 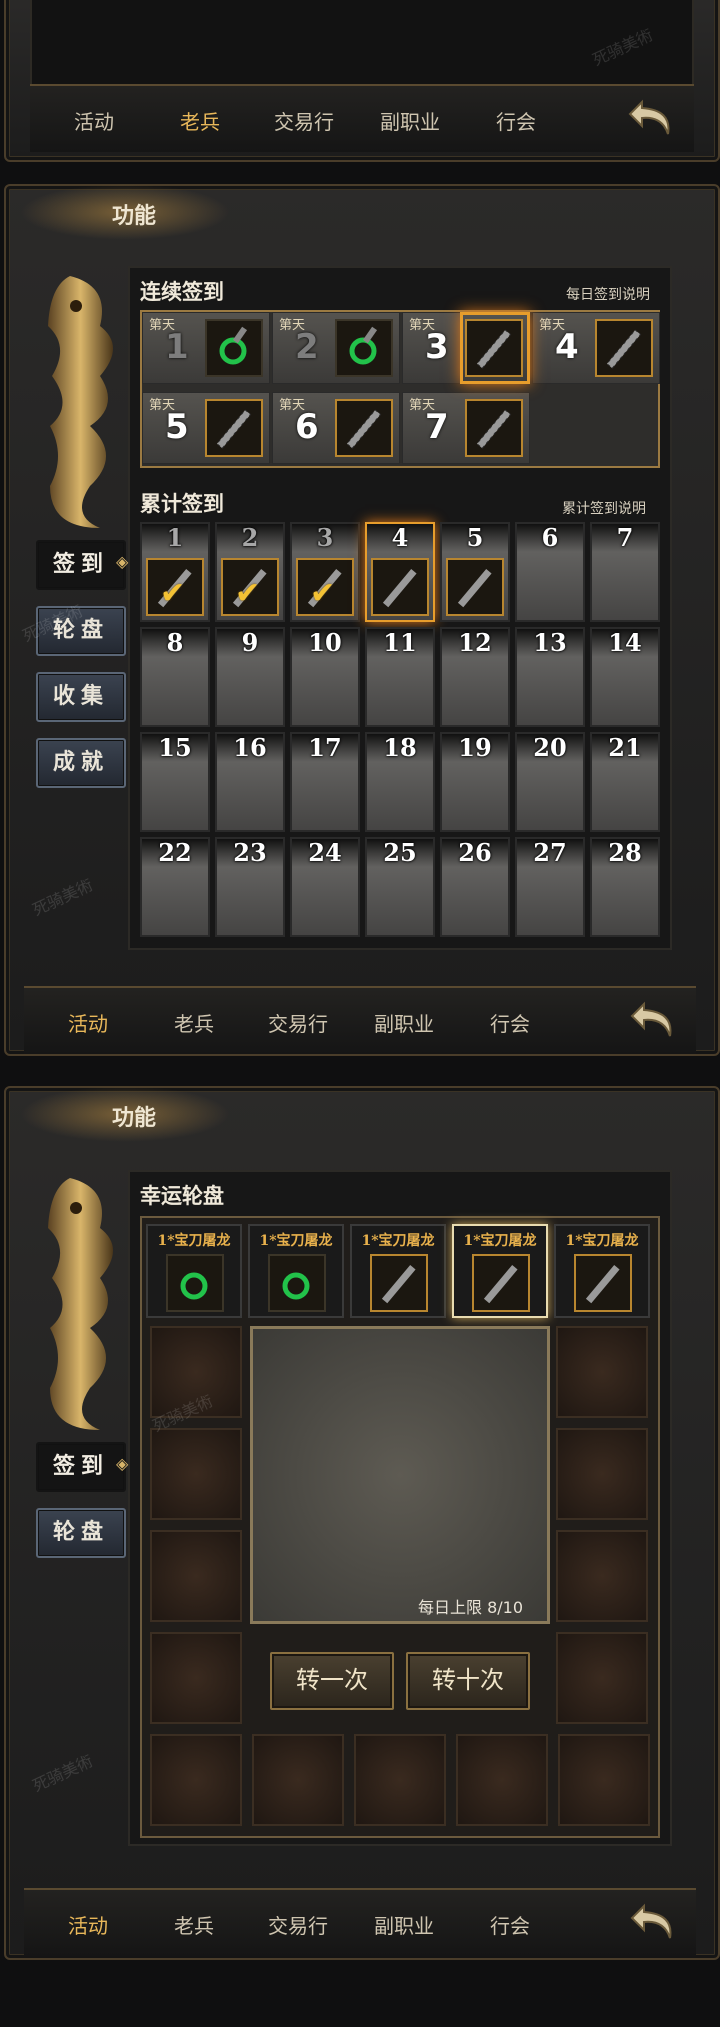 I want to click on streak-day-cell: 第天 1, so click(x=206, y=348).